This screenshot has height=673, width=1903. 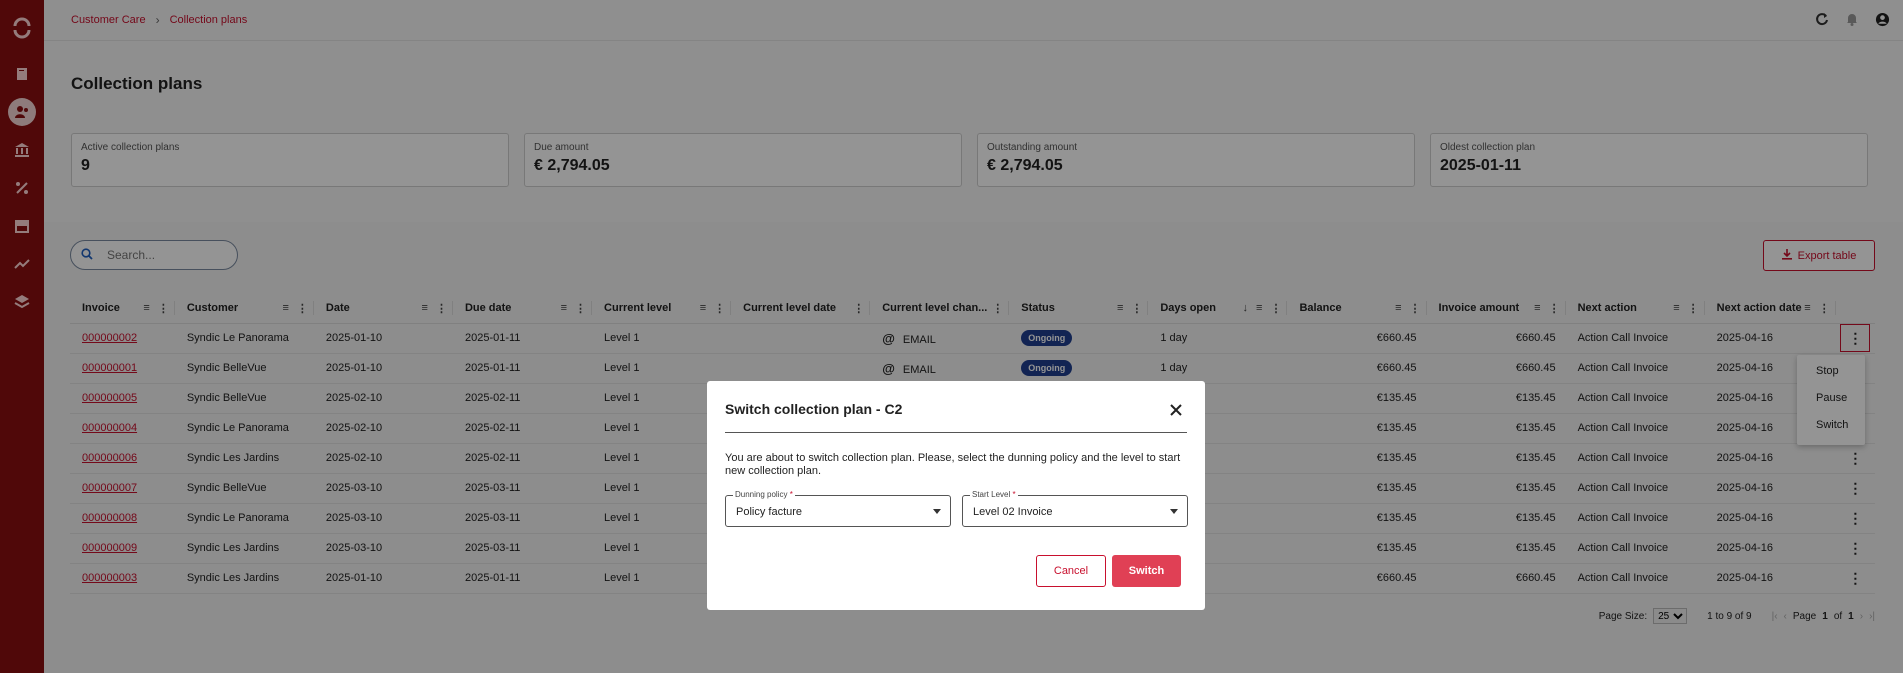 What do you see at coordinates (956, 432) in the screenshot?
I see `dialog-divider` at bounding box center [956, 432].